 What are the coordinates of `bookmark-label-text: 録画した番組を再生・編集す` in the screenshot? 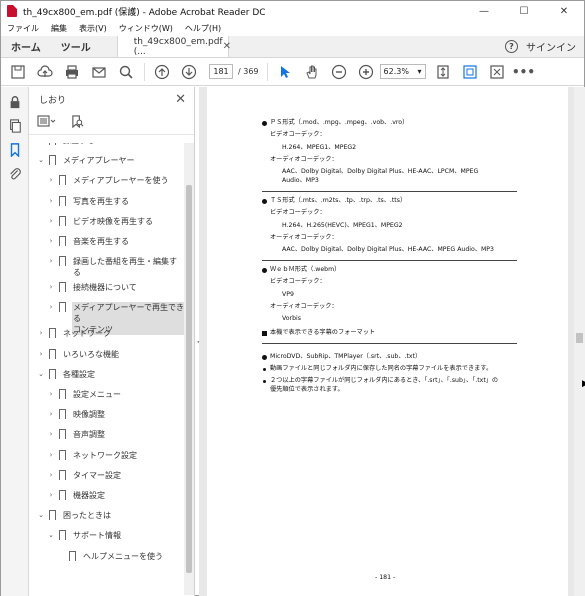 It's located at (125, 262).